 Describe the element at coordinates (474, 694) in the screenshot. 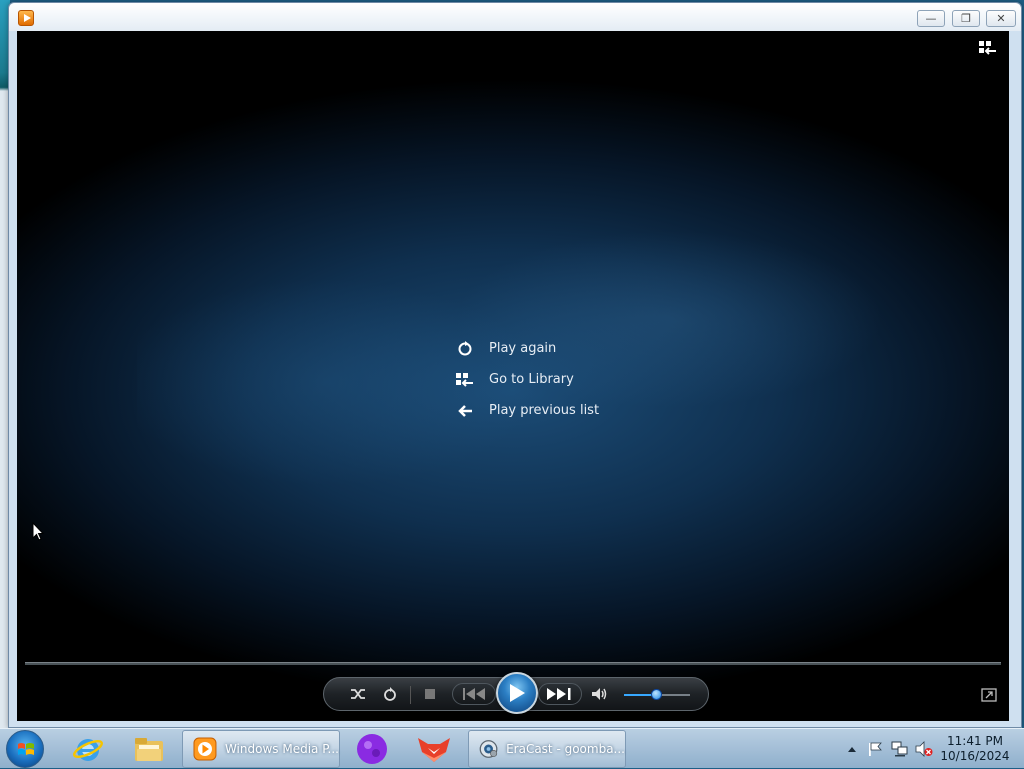

I see `previous-button` at that location.